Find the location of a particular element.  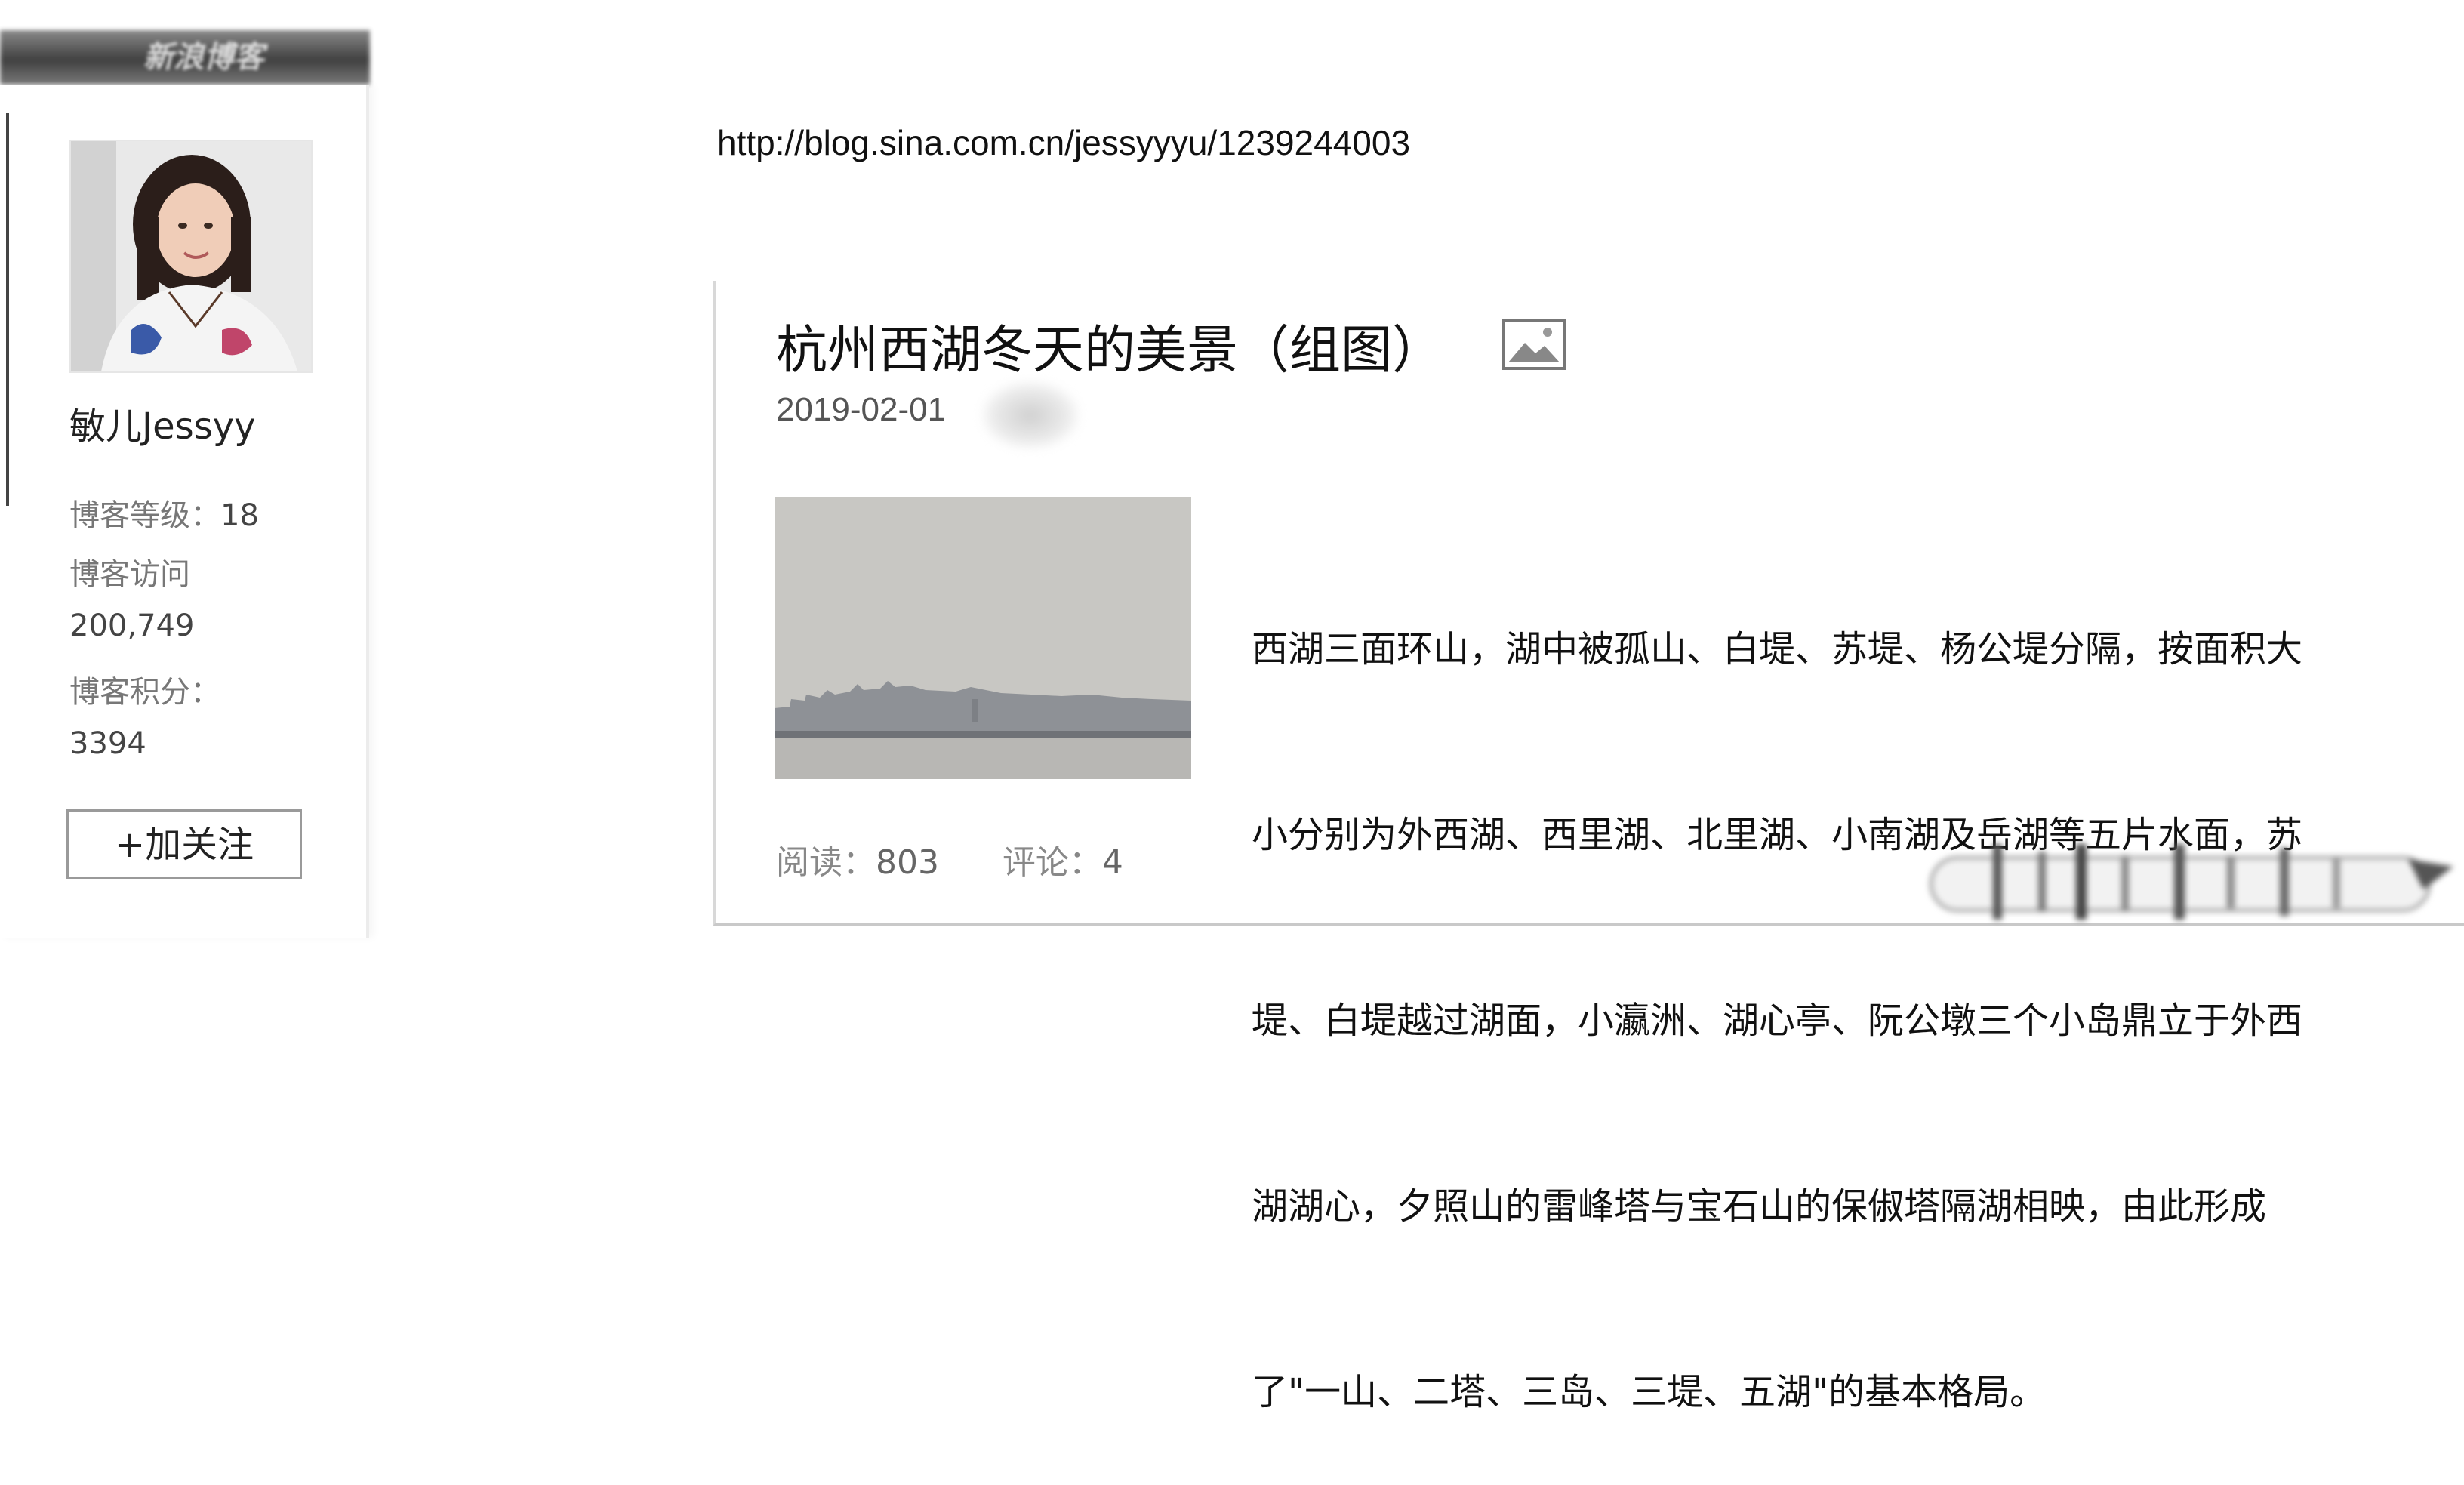

reads-label: 阅读： is located at coordinates (826, 862).